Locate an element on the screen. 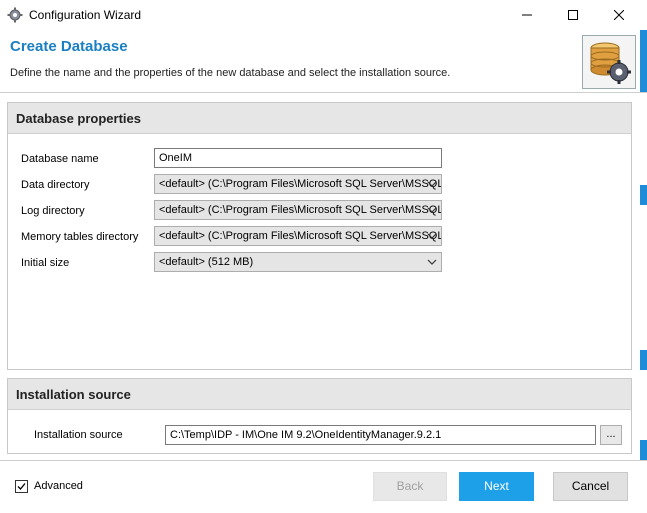 This screenshot has width=647, height=513. combo-value: <default> (512 MB) is located at coordinates (206, 262).